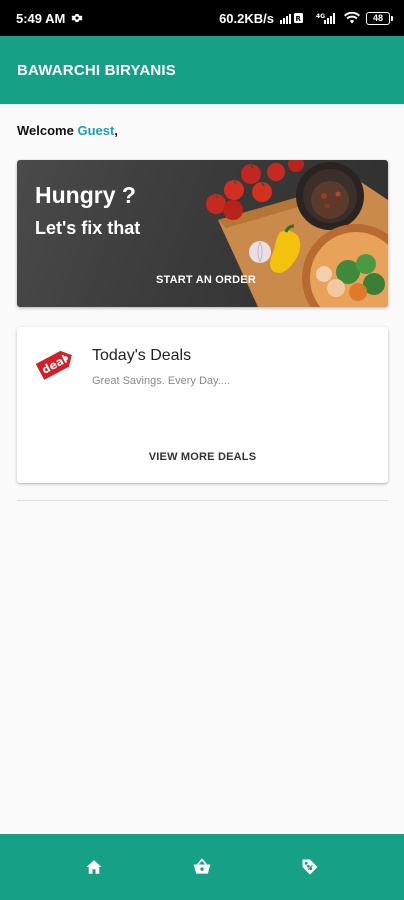  Describe the element at coordinates (320, 16) in the screenshot. I see `svg-text: 4G` at that location.